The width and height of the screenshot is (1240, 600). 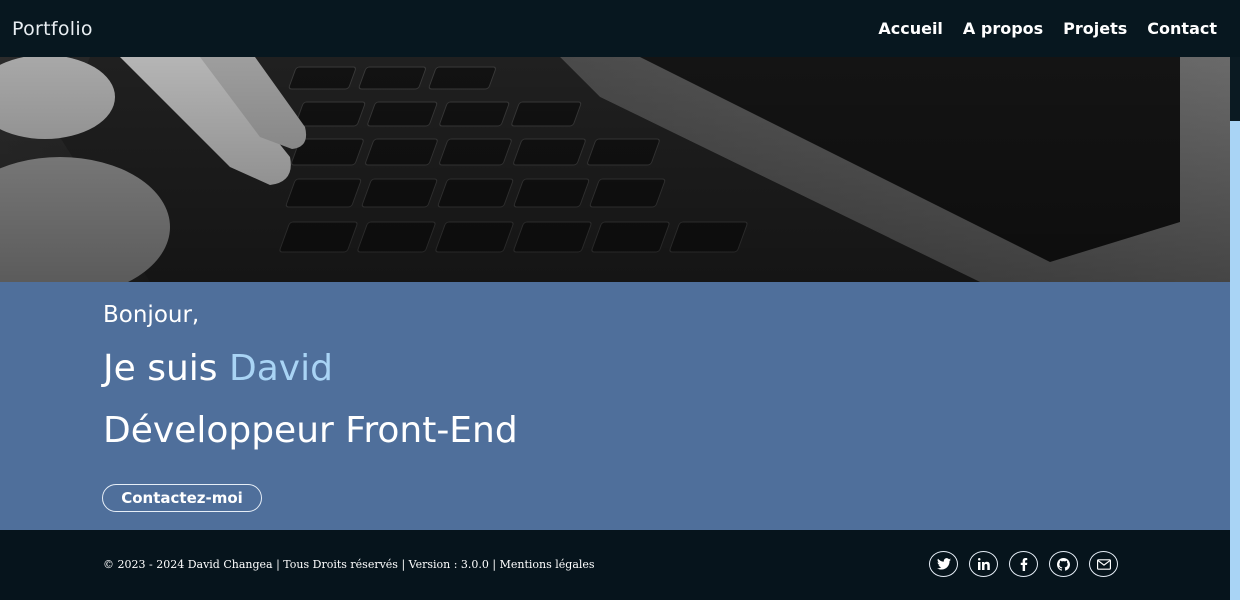 I want to click on facebook-icon, so click(x=1023, y=564).